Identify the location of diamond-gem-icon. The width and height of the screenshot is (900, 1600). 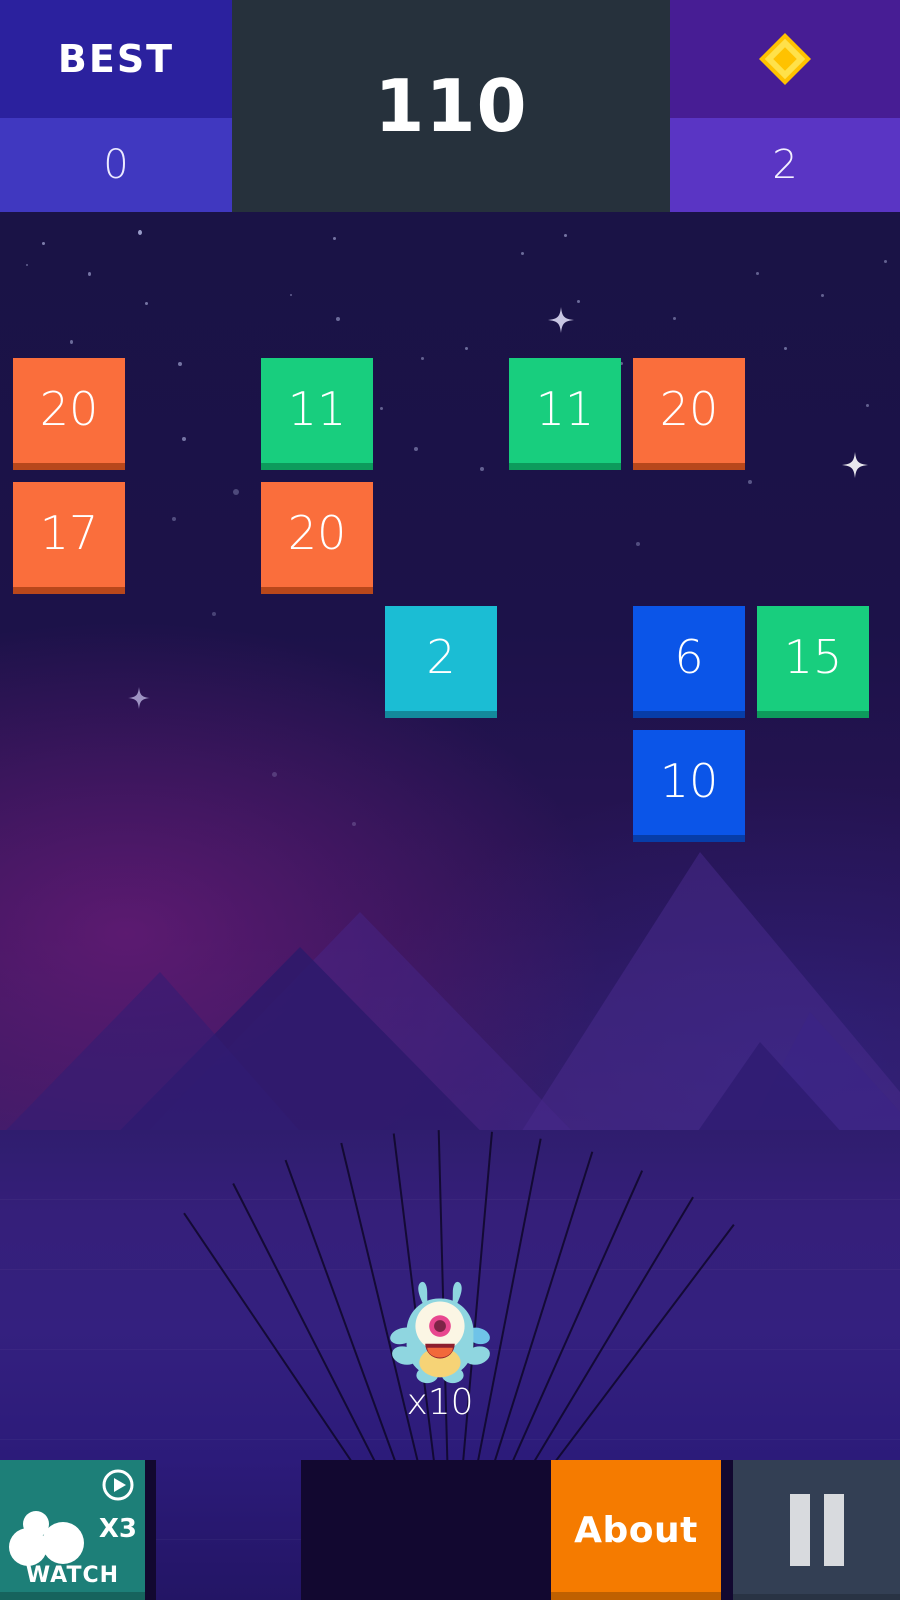
(785, 59).